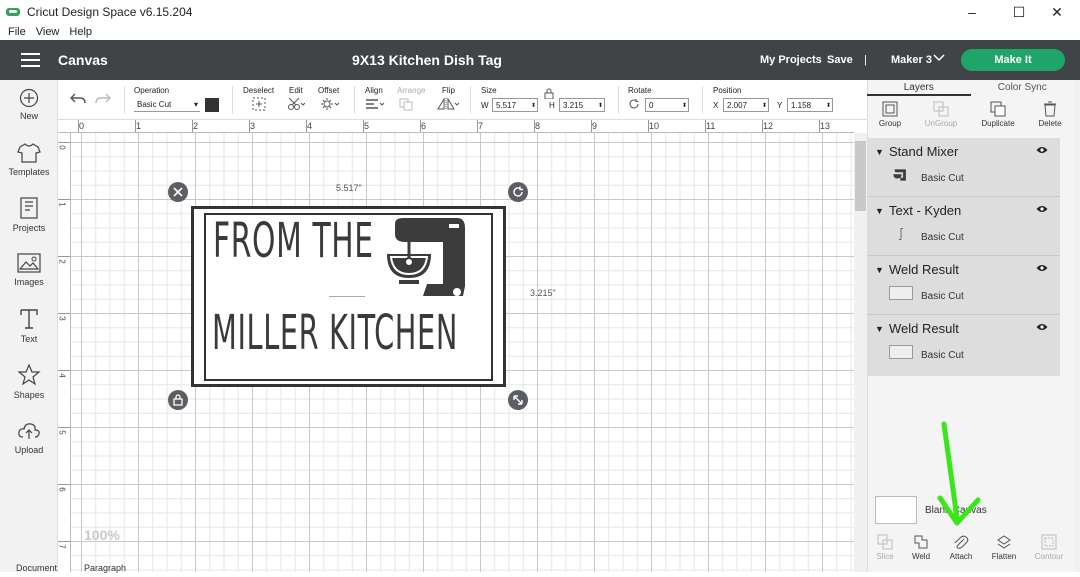 This screenshot has height=577, width=1080. What do you see at coordinates (533, 105) in the screenshot?
I see `stepper-icon: ⬍` at bounding box center [533, 105].